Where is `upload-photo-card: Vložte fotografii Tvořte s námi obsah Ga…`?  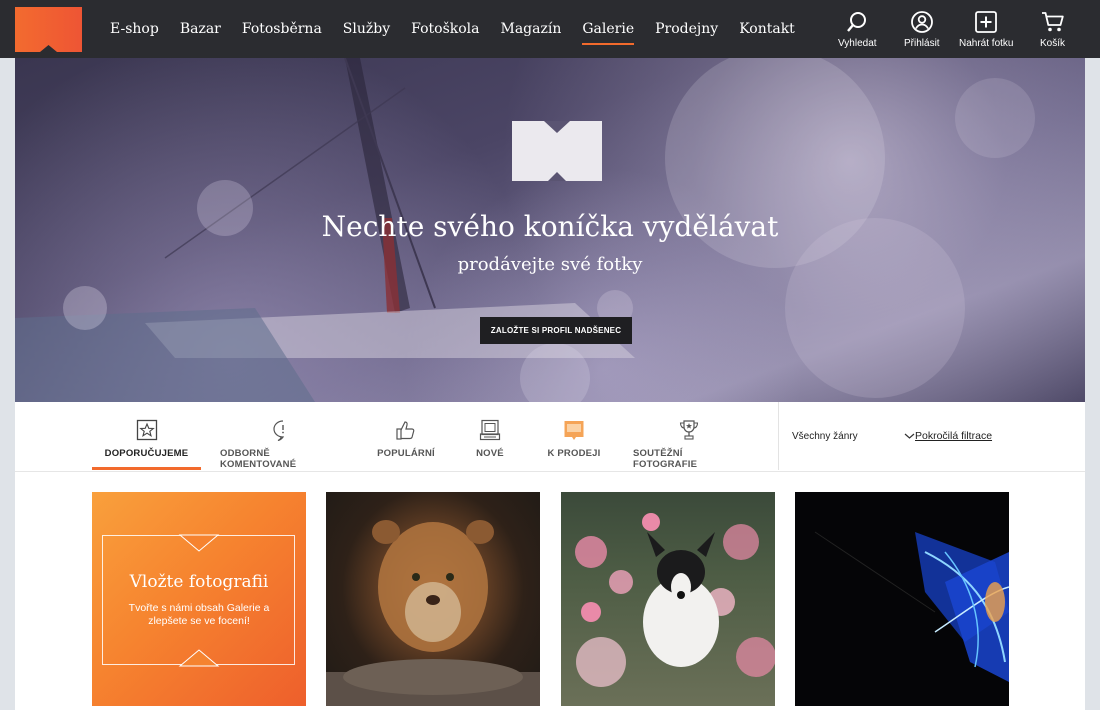 upload-photo-card: Vložte fotografii Tvořte s námi obsah Ga… is located at coordinates (199, 599).